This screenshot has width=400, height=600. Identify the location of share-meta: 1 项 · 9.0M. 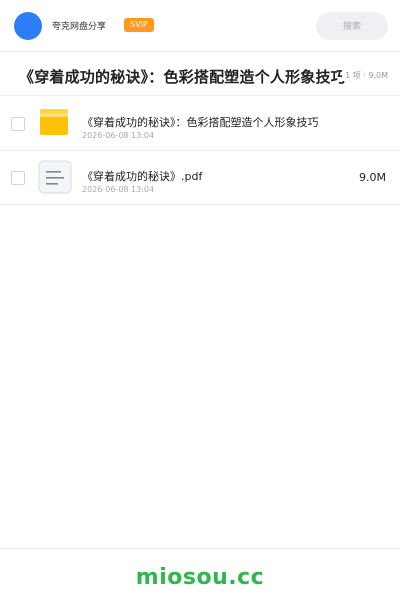
(365, 75).